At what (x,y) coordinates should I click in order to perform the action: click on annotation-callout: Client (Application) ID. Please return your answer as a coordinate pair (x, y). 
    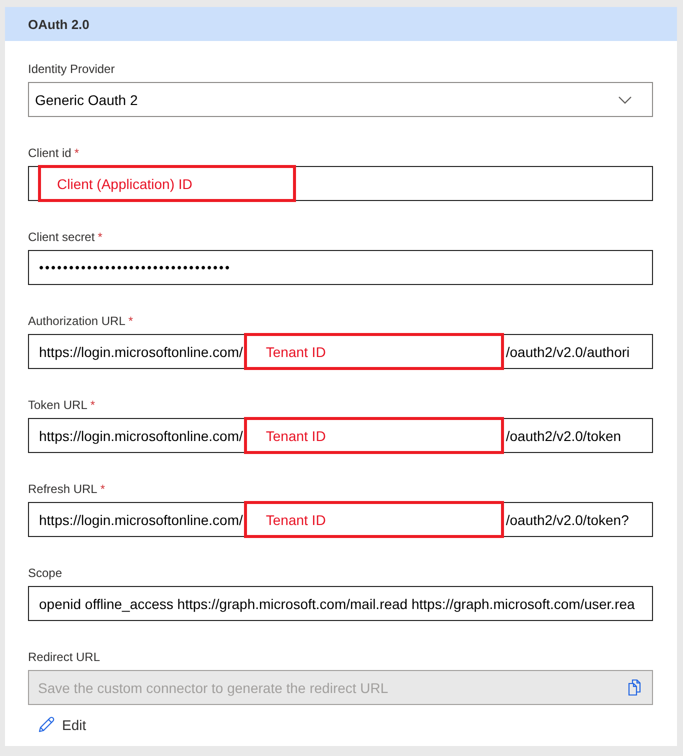
    Looking at the image, I should click on (167, 183).